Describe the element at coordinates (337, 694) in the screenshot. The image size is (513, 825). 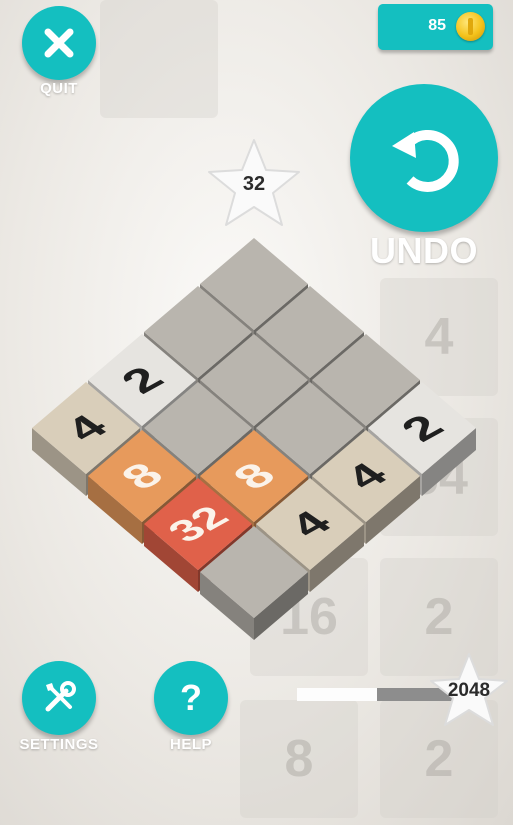
I see `goal-progress-fill` at that location.